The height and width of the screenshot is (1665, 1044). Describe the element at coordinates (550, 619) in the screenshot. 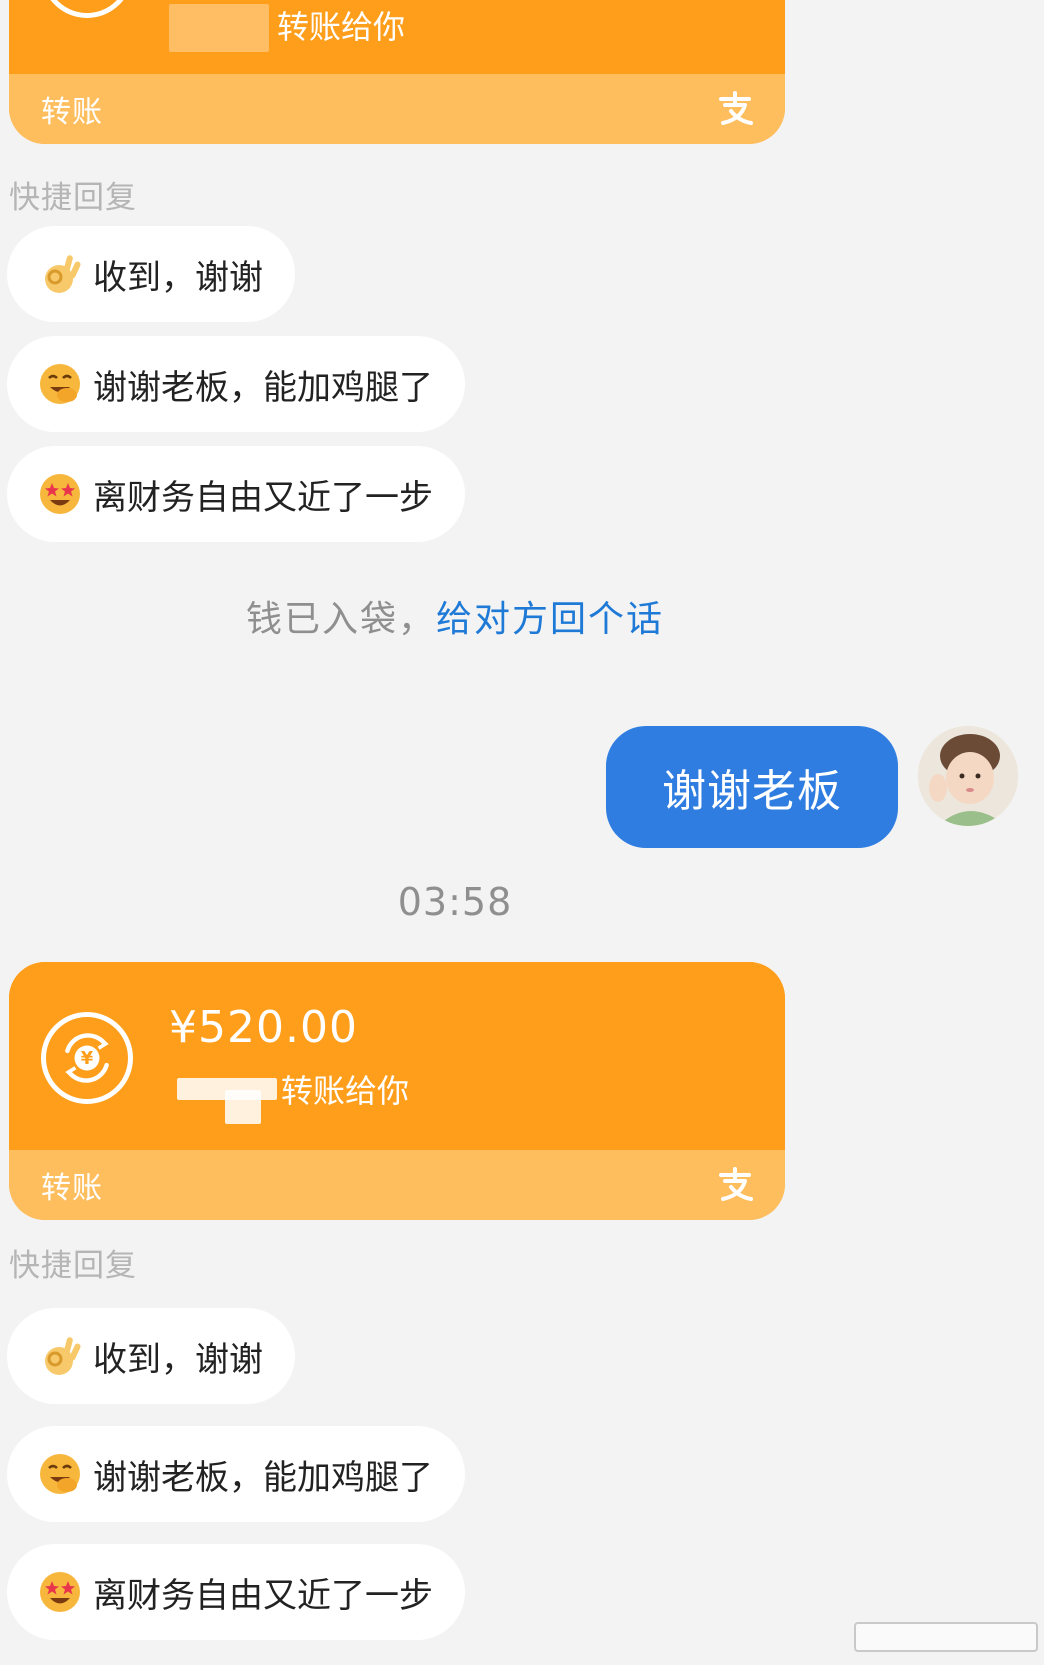

I see `reply-link: 给对方回个话` at that location.